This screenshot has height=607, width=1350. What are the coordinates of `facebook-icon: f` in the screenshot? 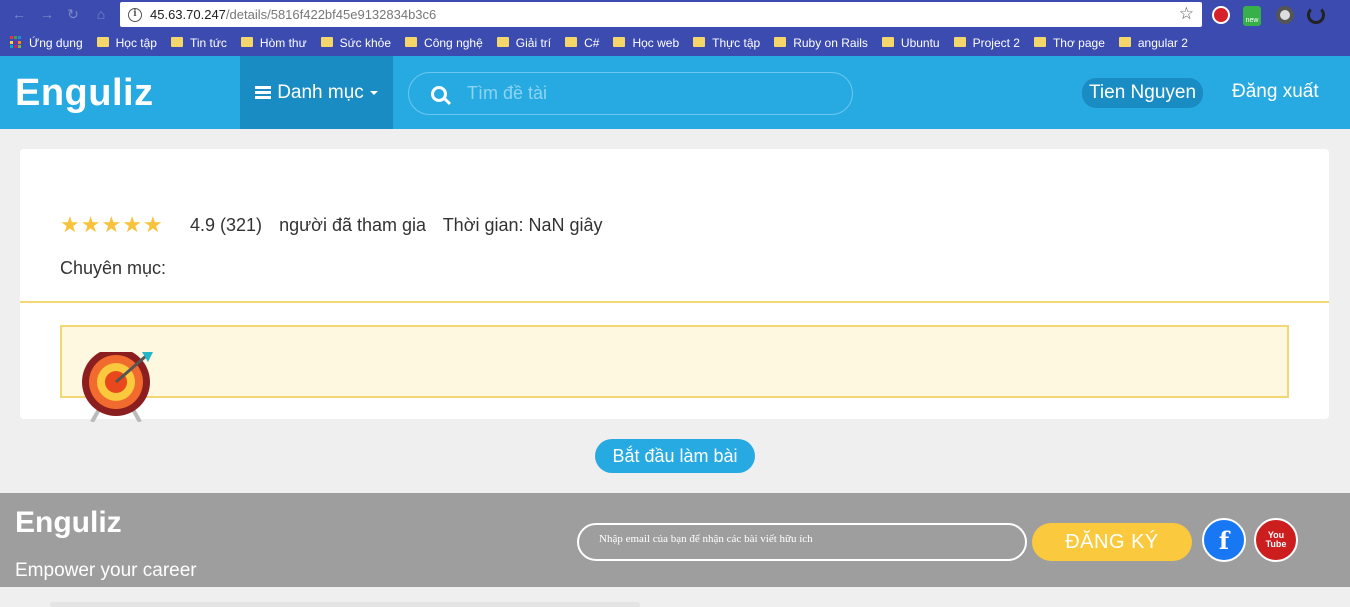 It's located at (1224, 540).